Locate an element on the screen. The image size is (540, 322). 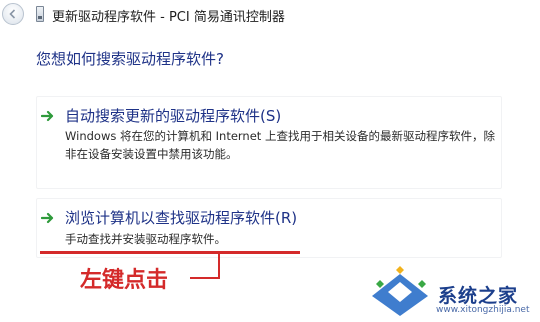
device-icon is located at coordinates (40, 14).